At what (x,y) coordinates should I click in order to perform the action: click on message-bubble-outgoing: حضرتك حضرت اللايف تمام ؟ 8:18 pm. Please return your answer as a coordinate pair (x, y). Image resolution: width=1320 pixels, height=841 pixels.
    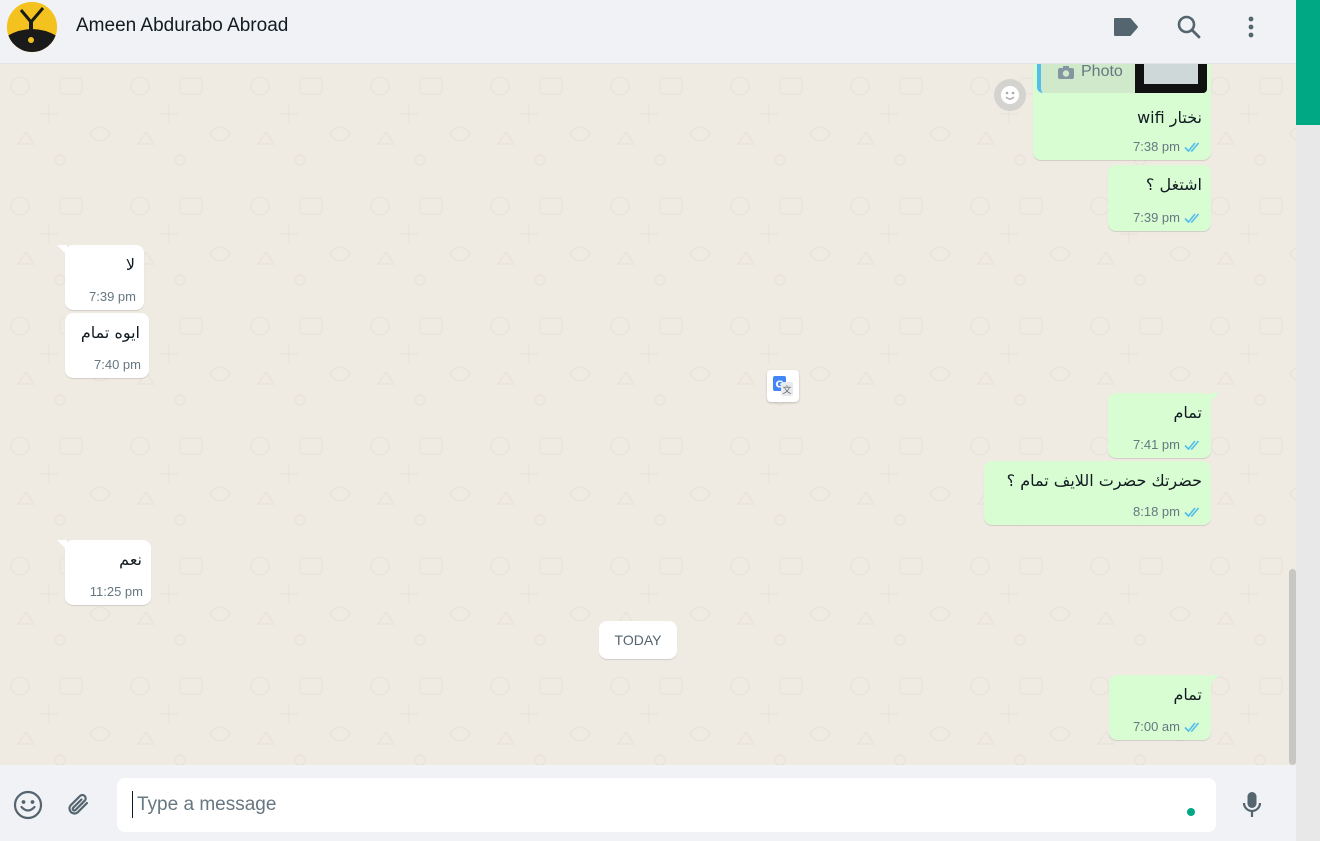
    Looking at the image, I should click on (1097, 493).